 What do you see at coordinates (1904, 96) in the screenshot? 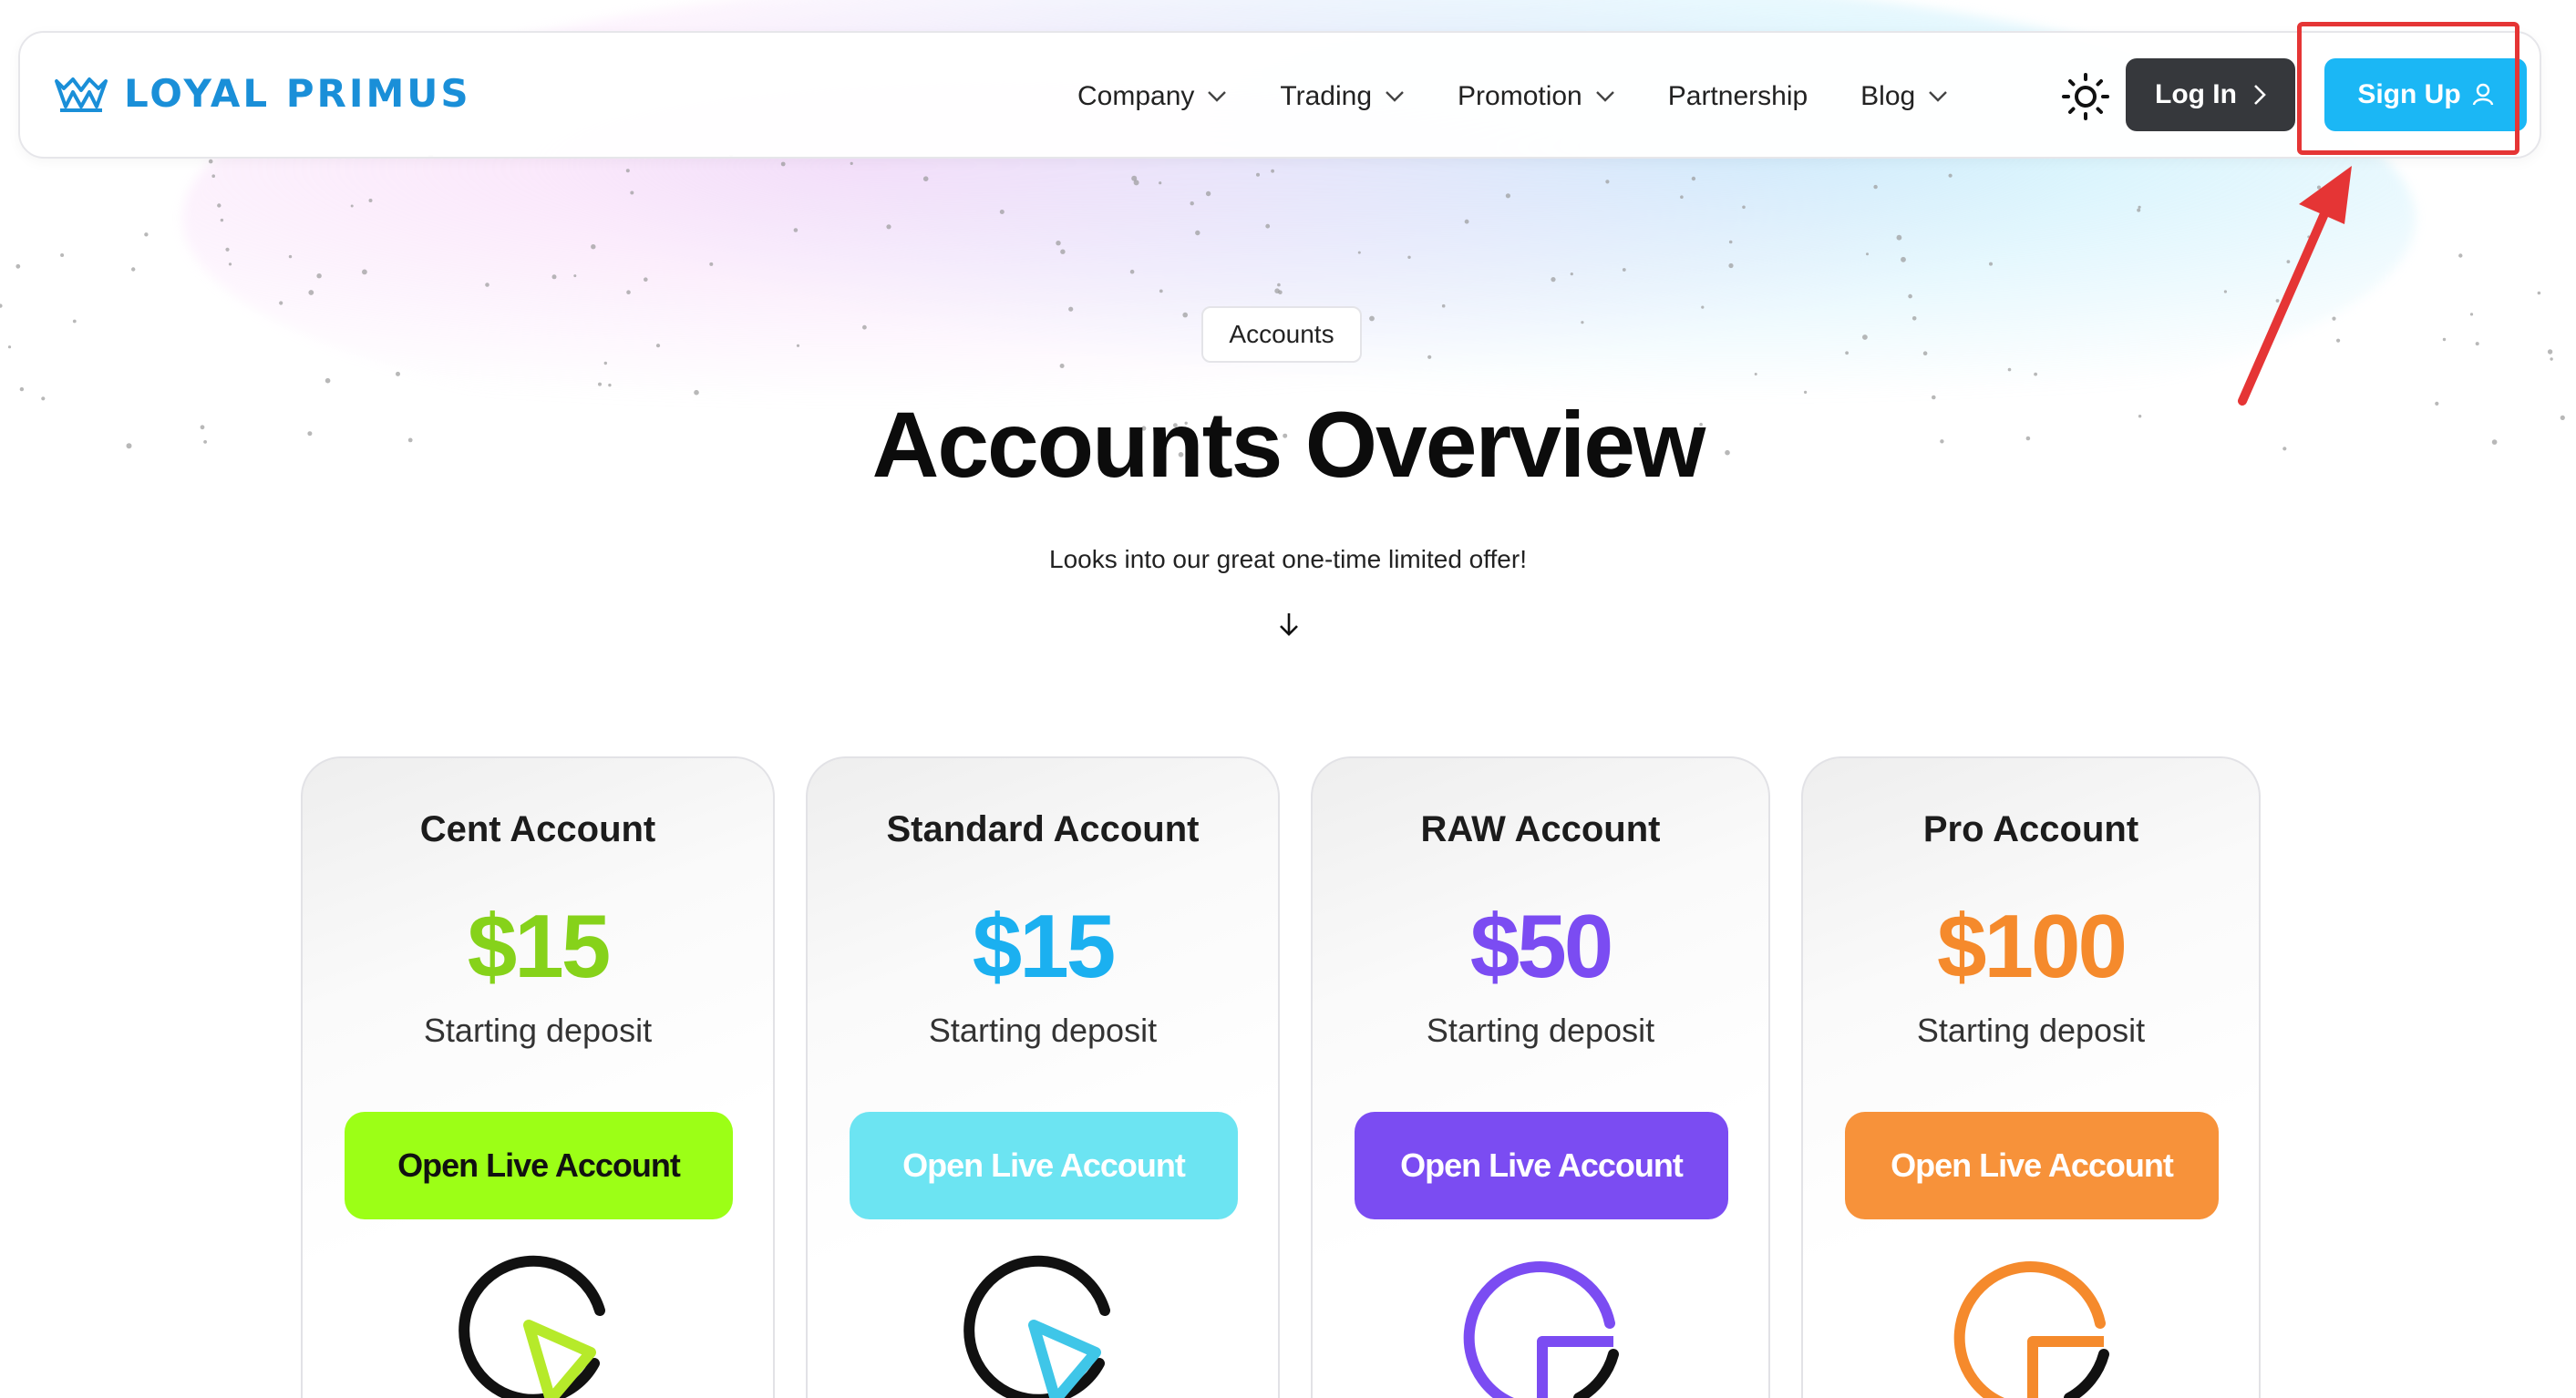
I see `nav-item-blog: Blog` at bounding box center [1904, 96].